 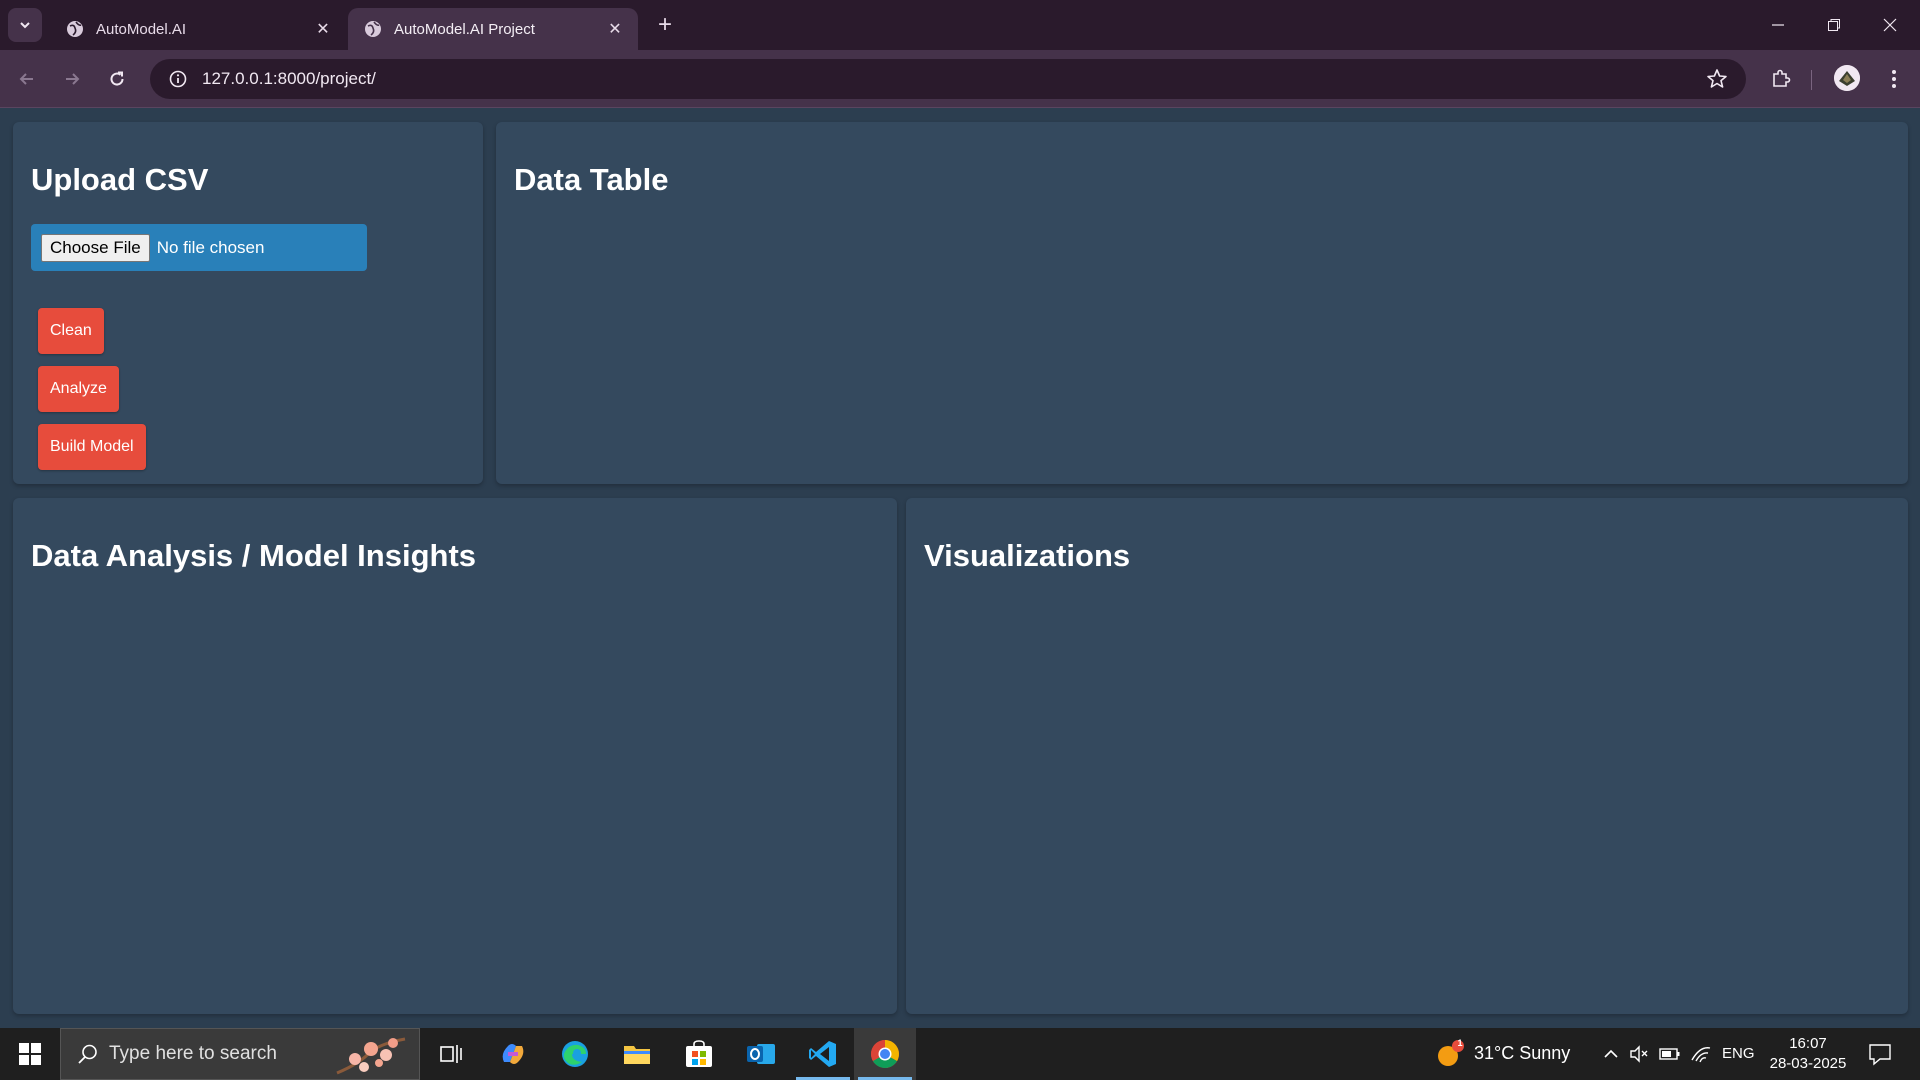 I want to click on edge-icon, so click(x=575, y=1054).